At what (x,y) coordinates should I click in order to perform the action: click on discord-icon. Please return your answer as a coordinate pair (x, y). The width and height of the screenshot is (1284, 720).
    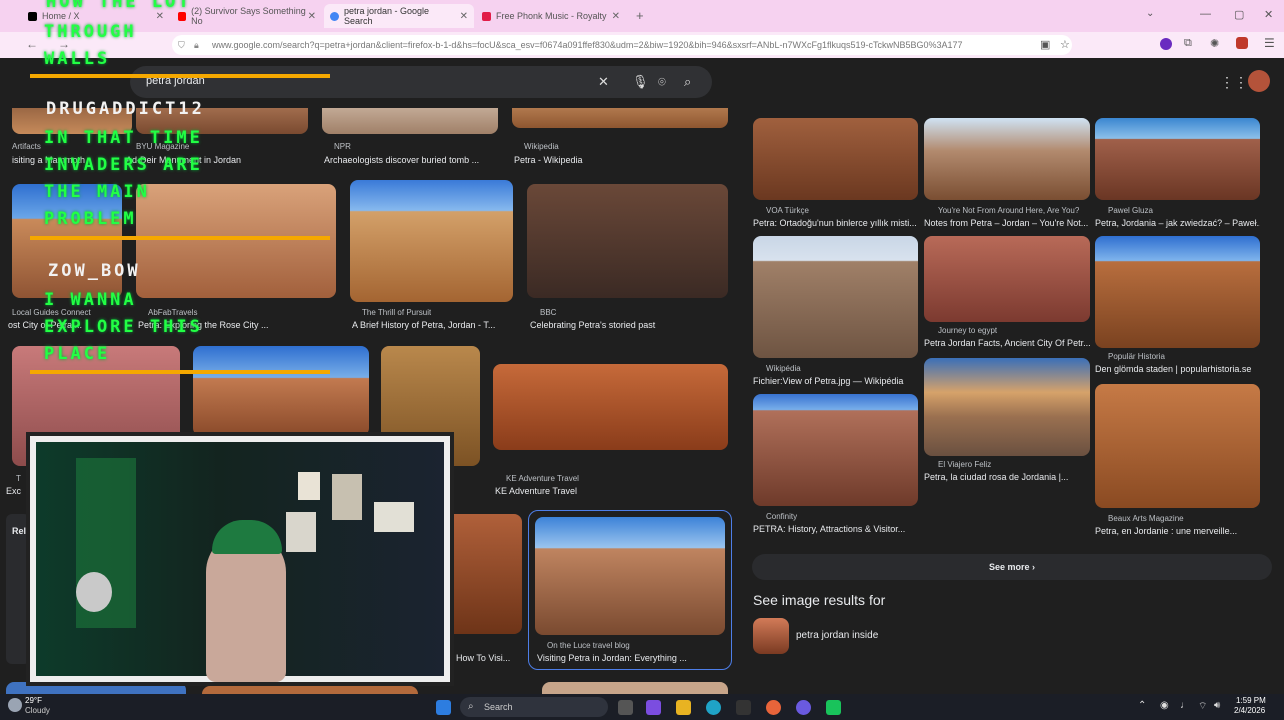
    Looking at the image, I should click on (803, 707).